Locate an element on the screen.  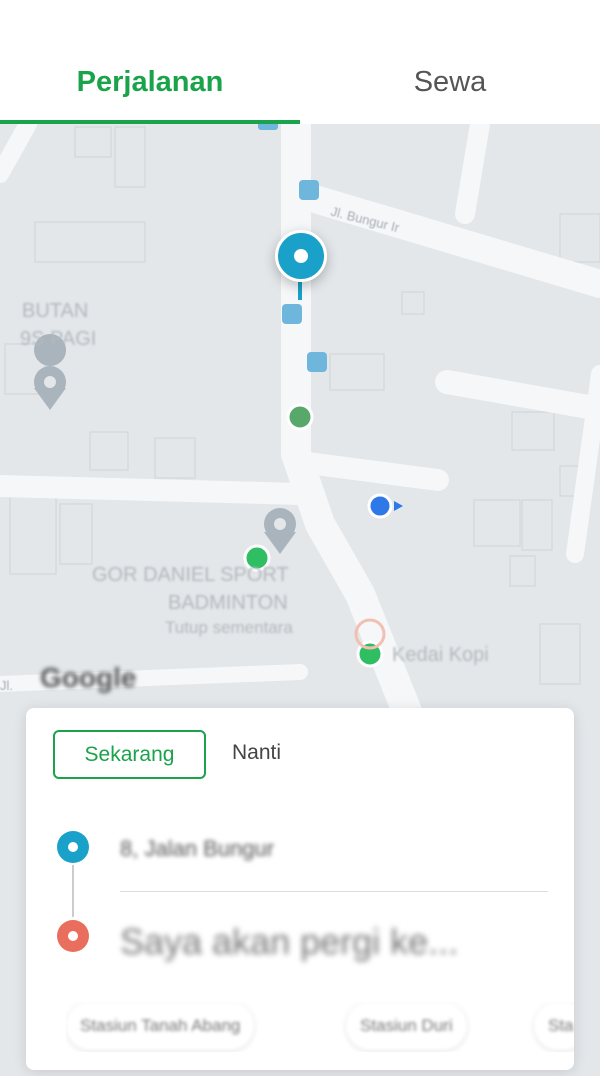
later-toggle-button: Nanti is located at coordinates (256, 753).